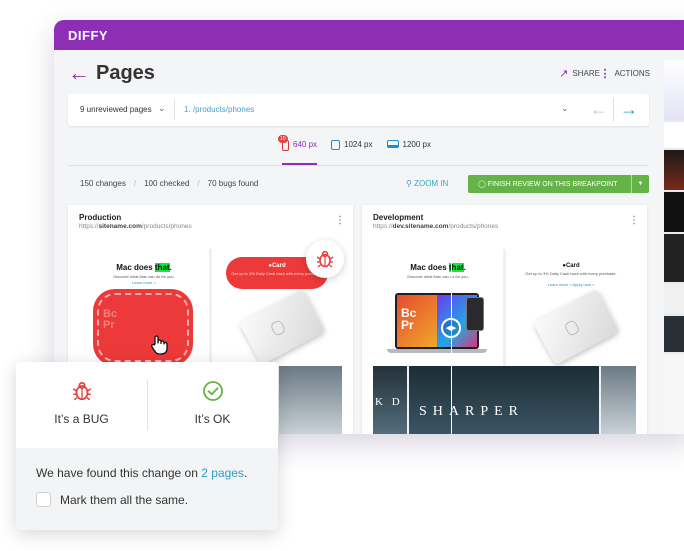 The width and height of the screenshot is (684, 551). I want to click on movie-banner: K D, so click(390, 400).